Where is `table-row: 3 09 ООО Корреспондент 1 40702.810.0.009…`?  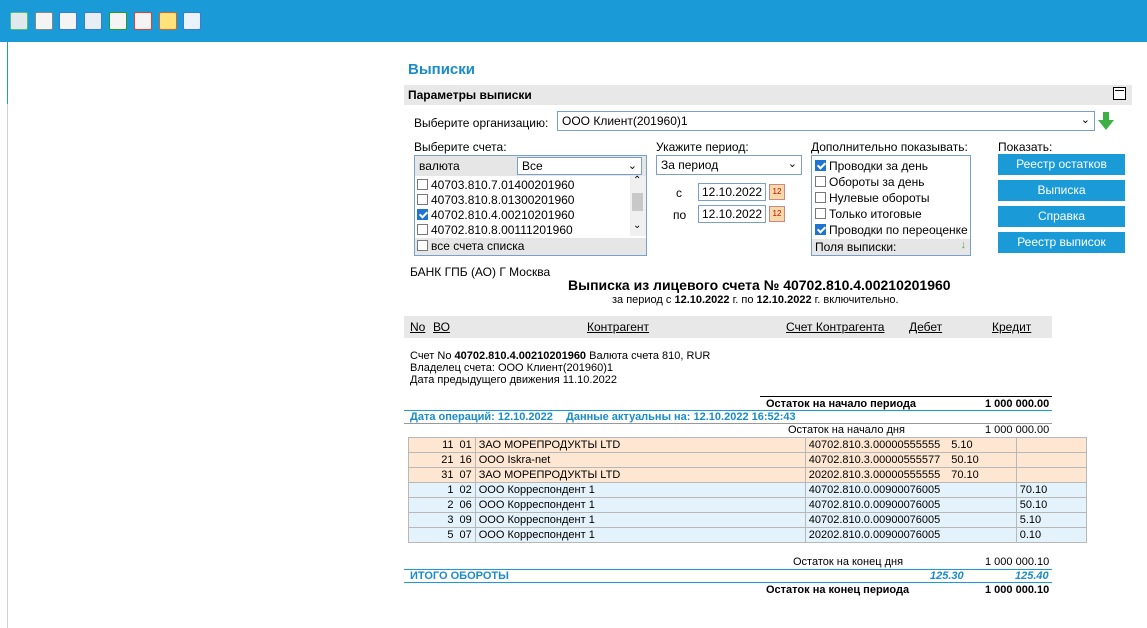 table-row: 3 09 ООО Корреспондент 1 40702.810.0.009… is located at coordinates (747, 520).